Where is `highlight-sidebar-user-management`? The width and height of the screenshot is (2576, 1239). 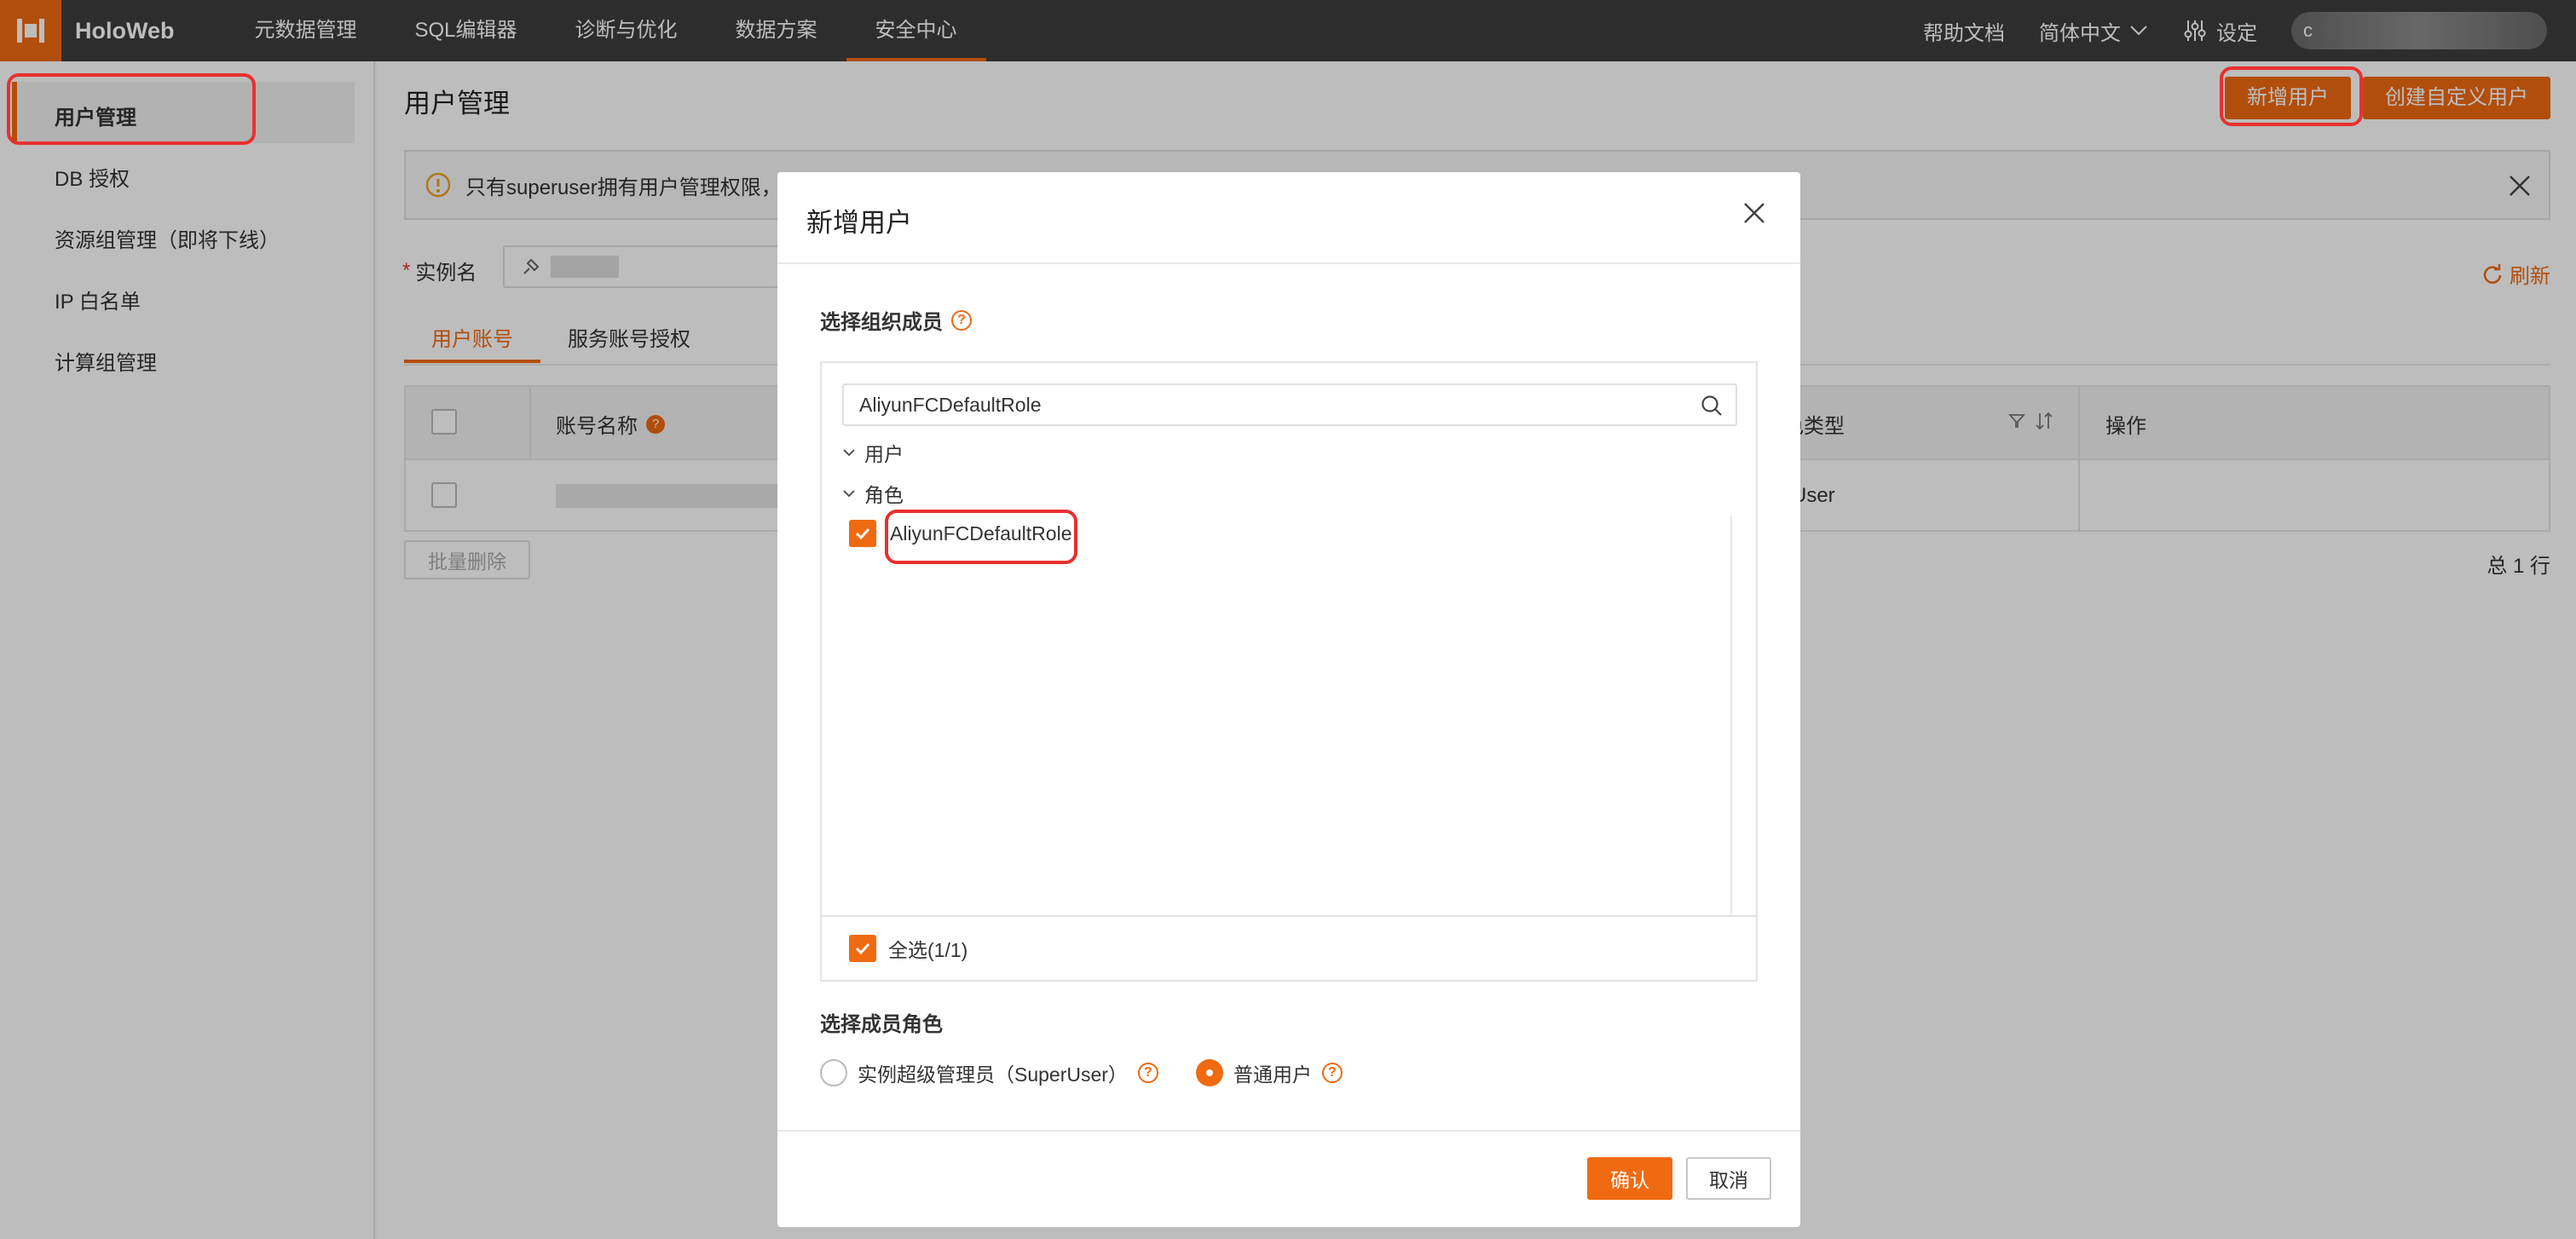 highlight-sidebar-user-management is located at coordinates (131, 109).